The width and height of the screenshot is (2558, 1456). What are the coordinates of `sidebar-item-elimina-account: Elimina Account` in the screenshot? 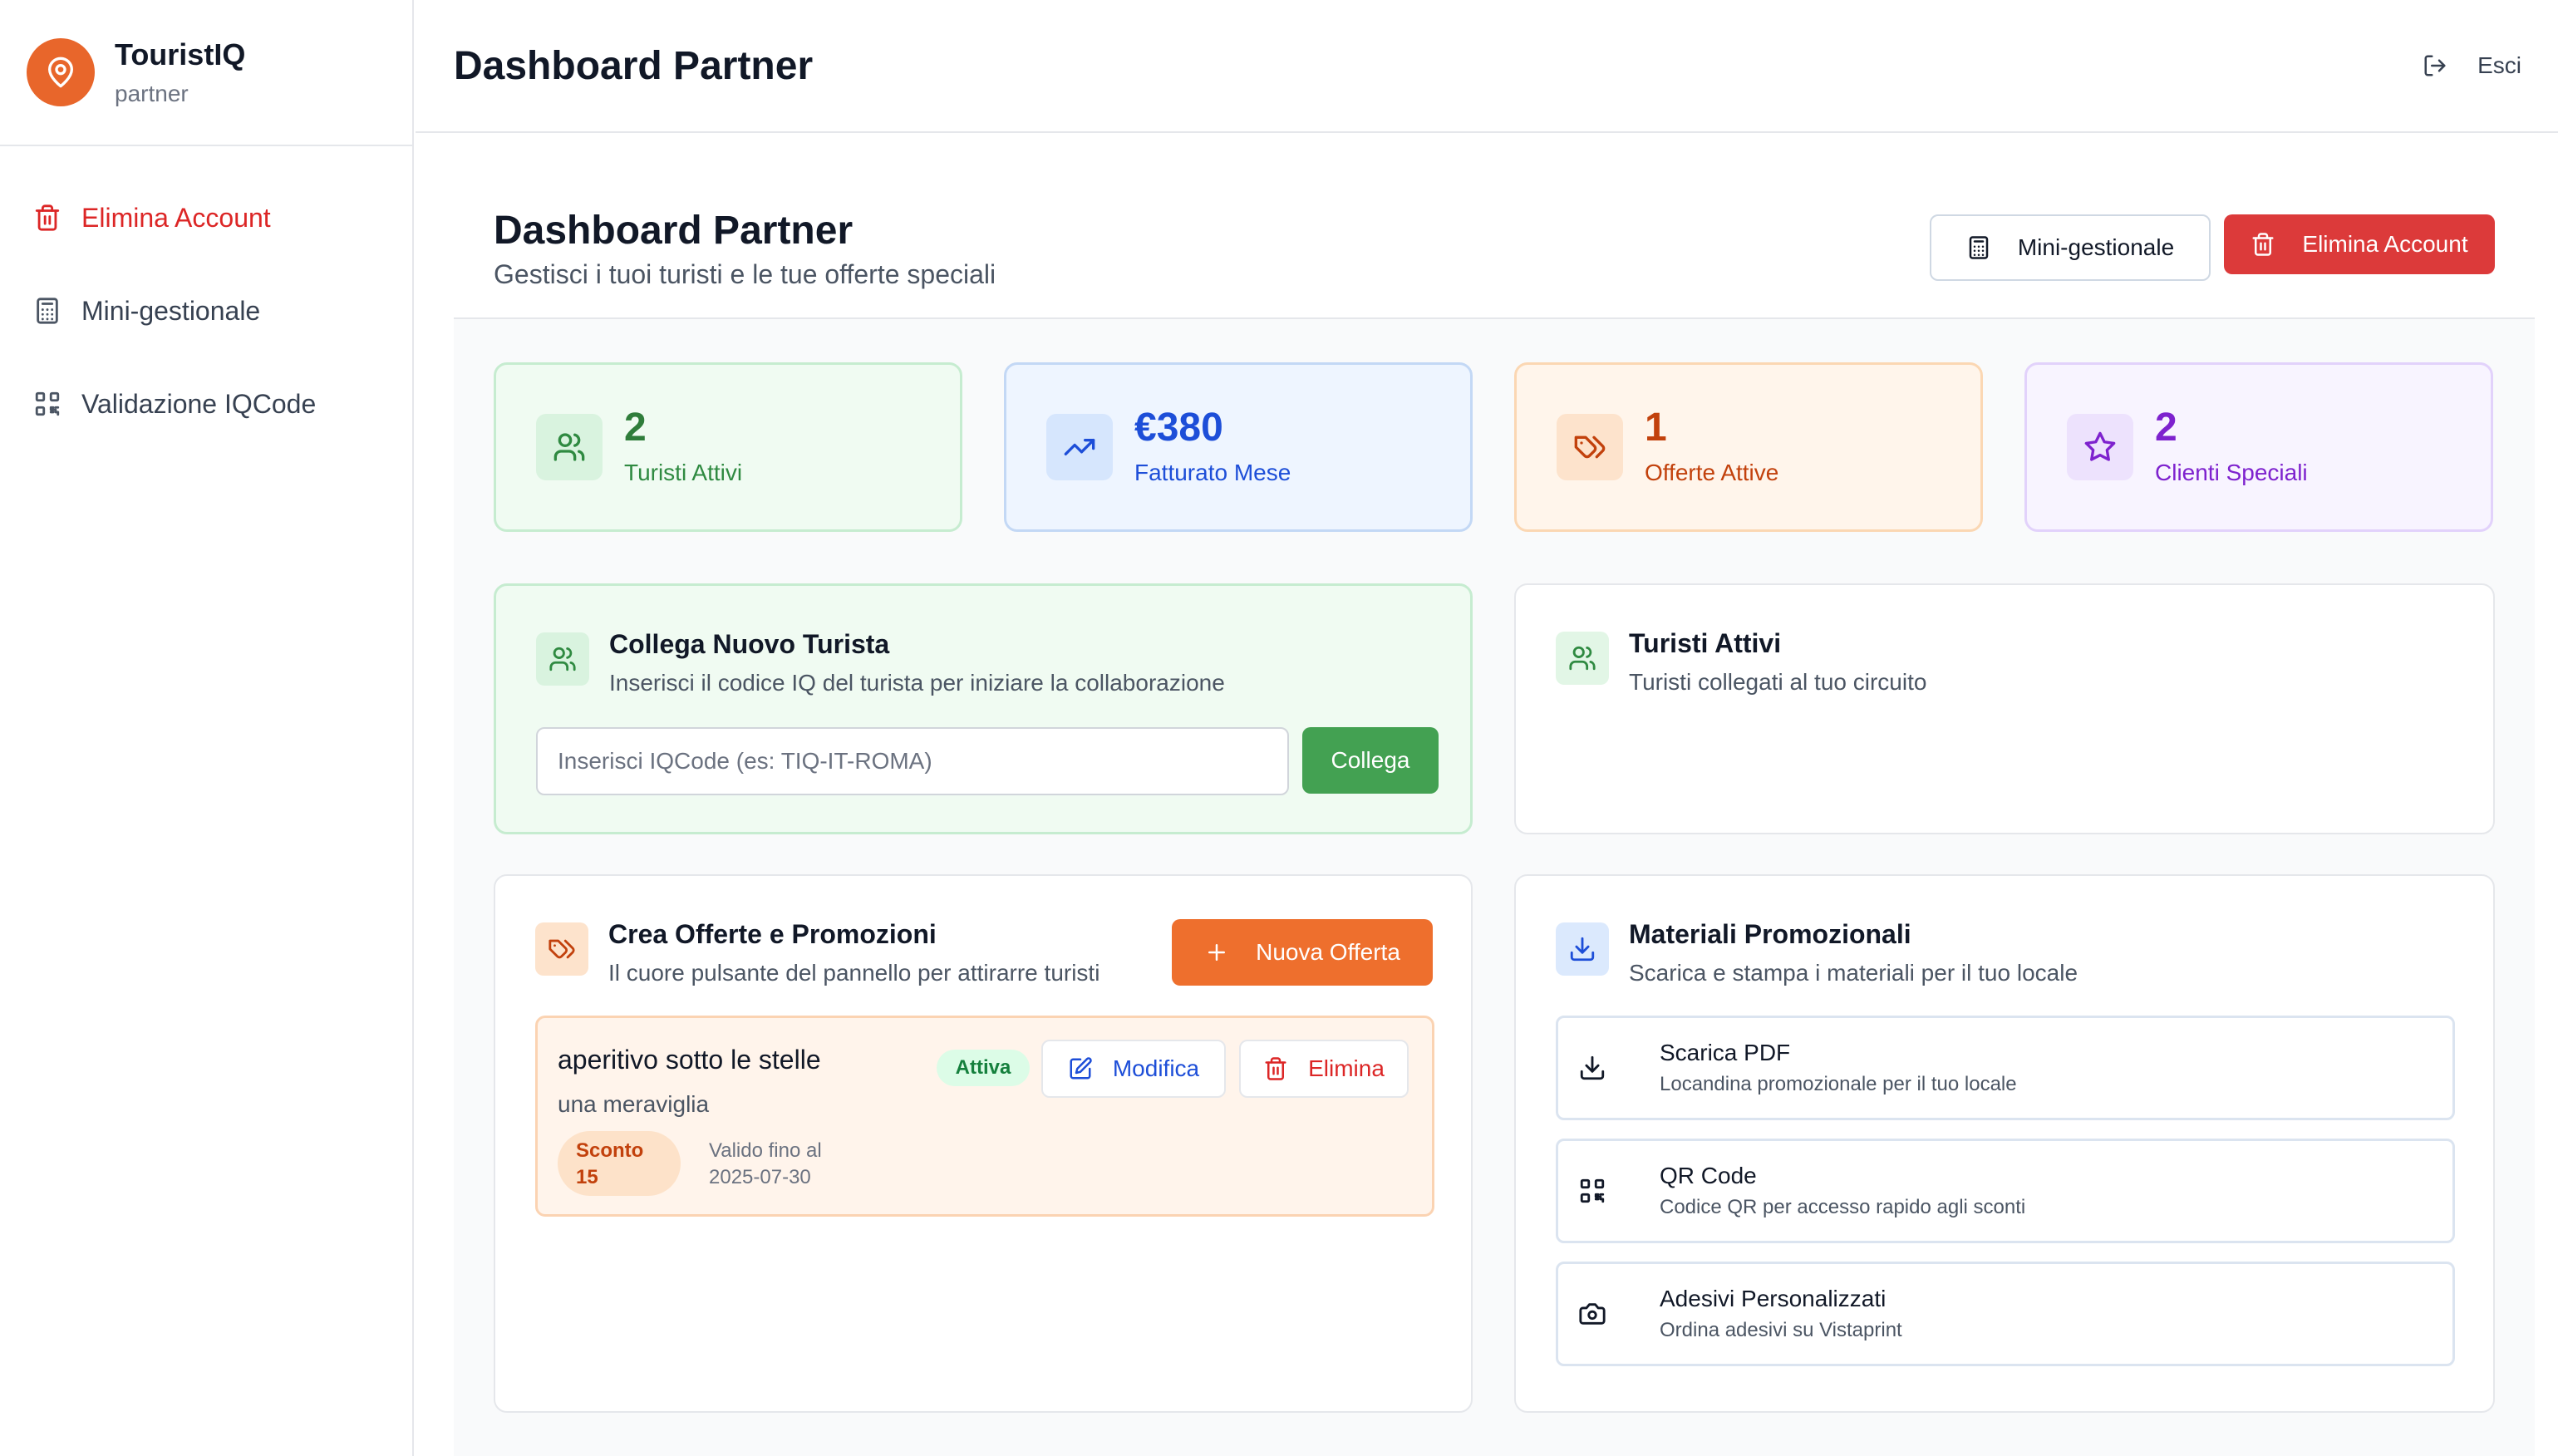 It's located at (206, 217).